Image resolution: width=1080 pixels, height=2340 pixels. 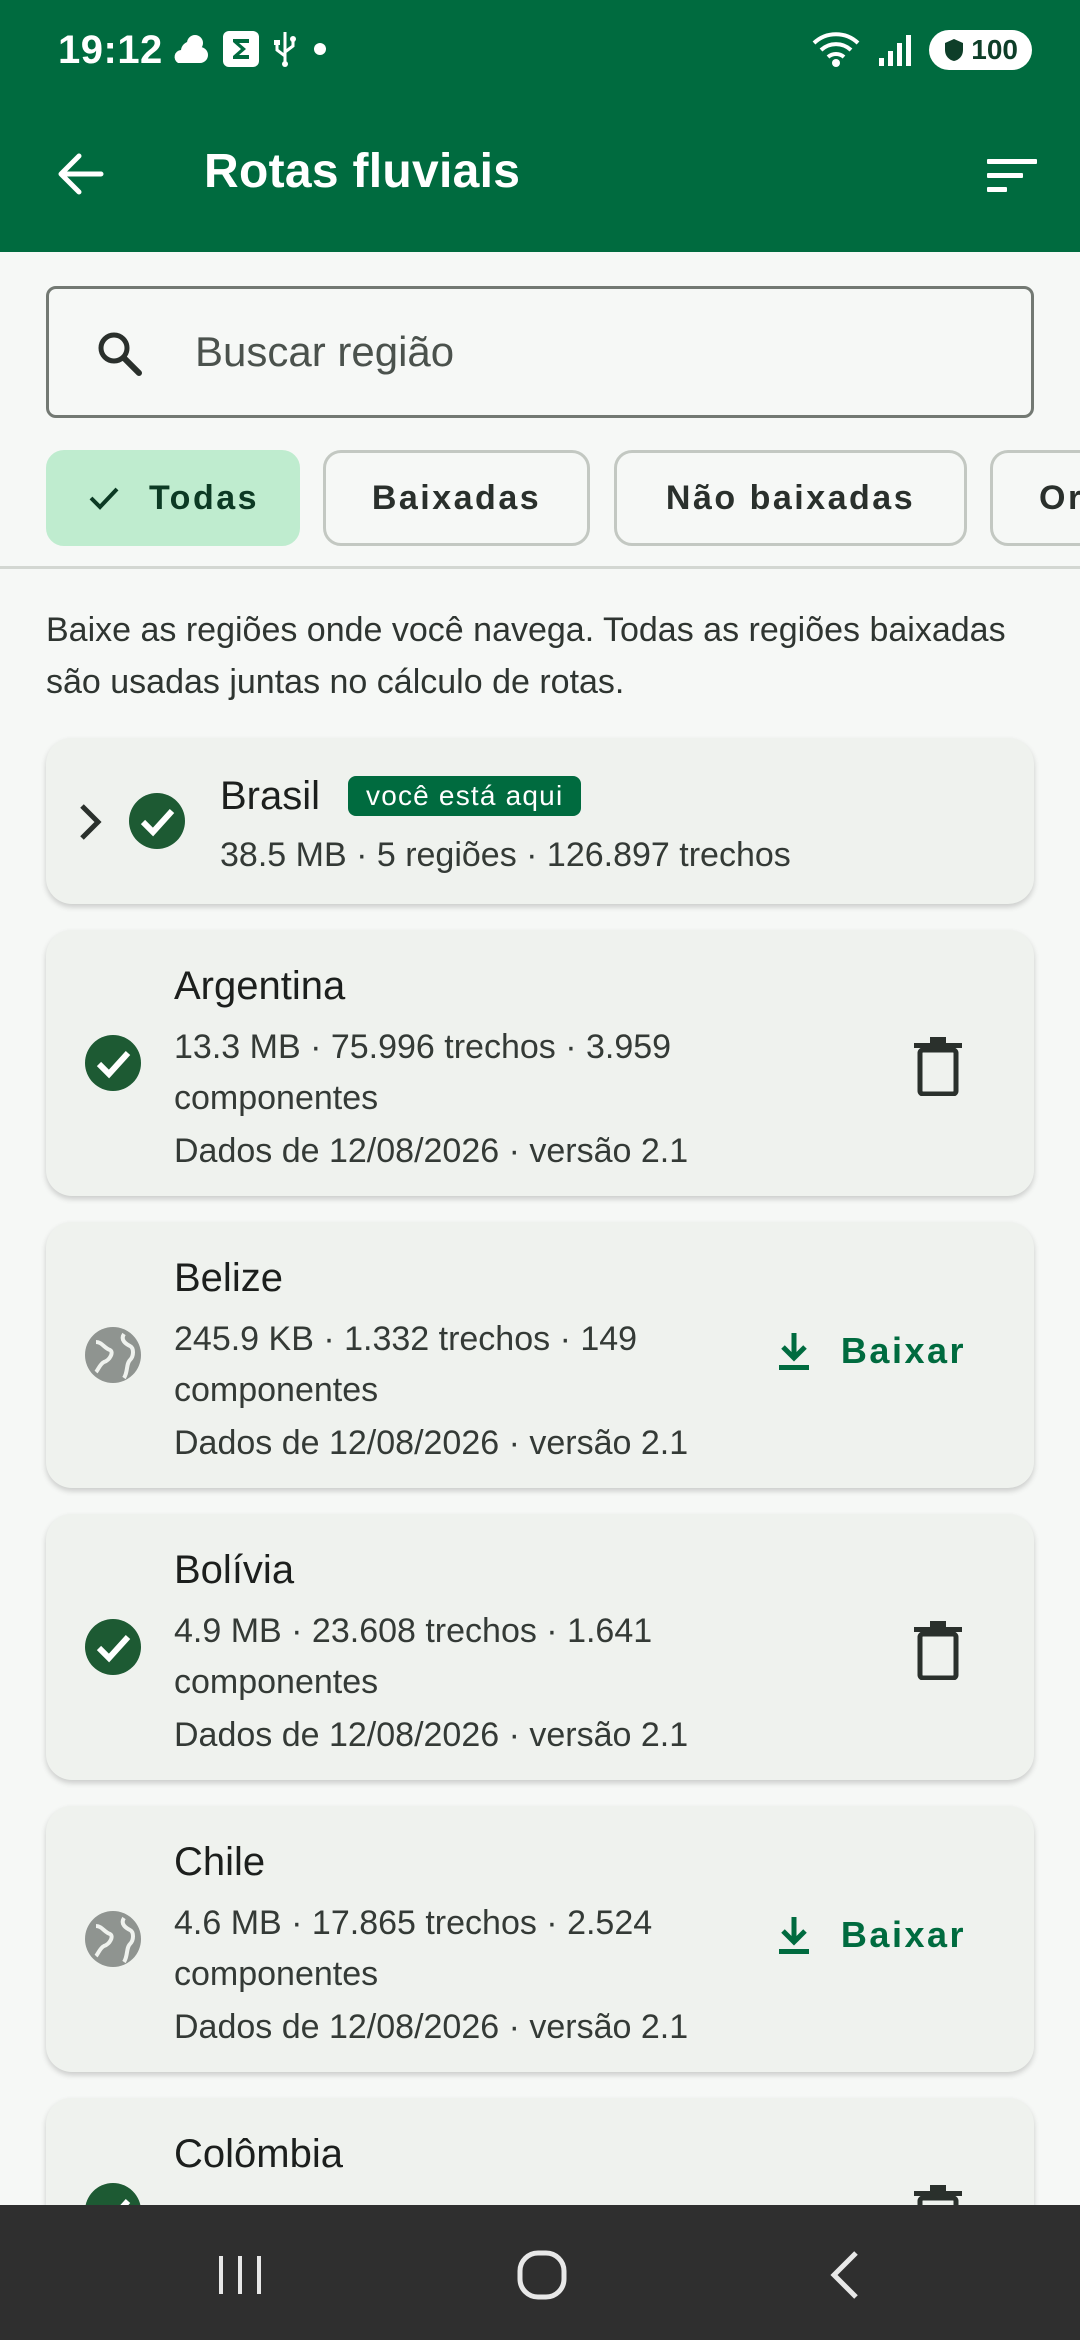 I want to click on search-icon, so click(x=120, y=354).